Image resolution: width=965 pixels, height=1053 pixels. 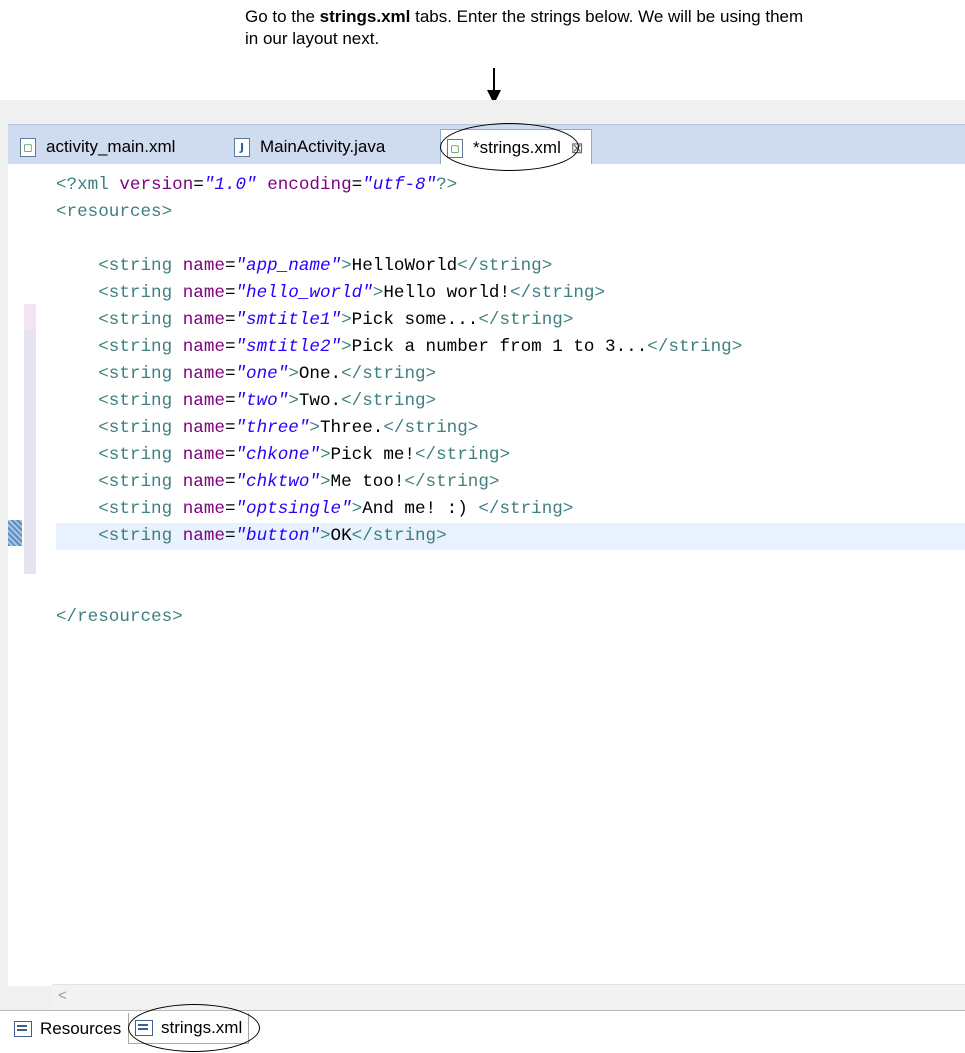 What do you see at coordinates (510, 482) in the screenshot?
I see `code-line: <string name="chktwo">Me too!</string>` at bounding box center [510, 482].